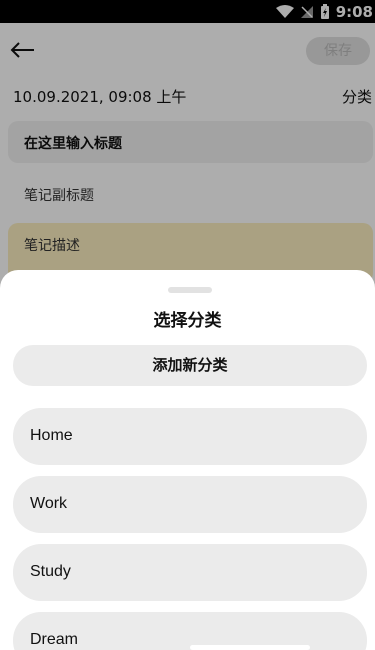  Describe the element at coordinates (51, 435) in the screenshot. I see `category-label: Home` at that location.